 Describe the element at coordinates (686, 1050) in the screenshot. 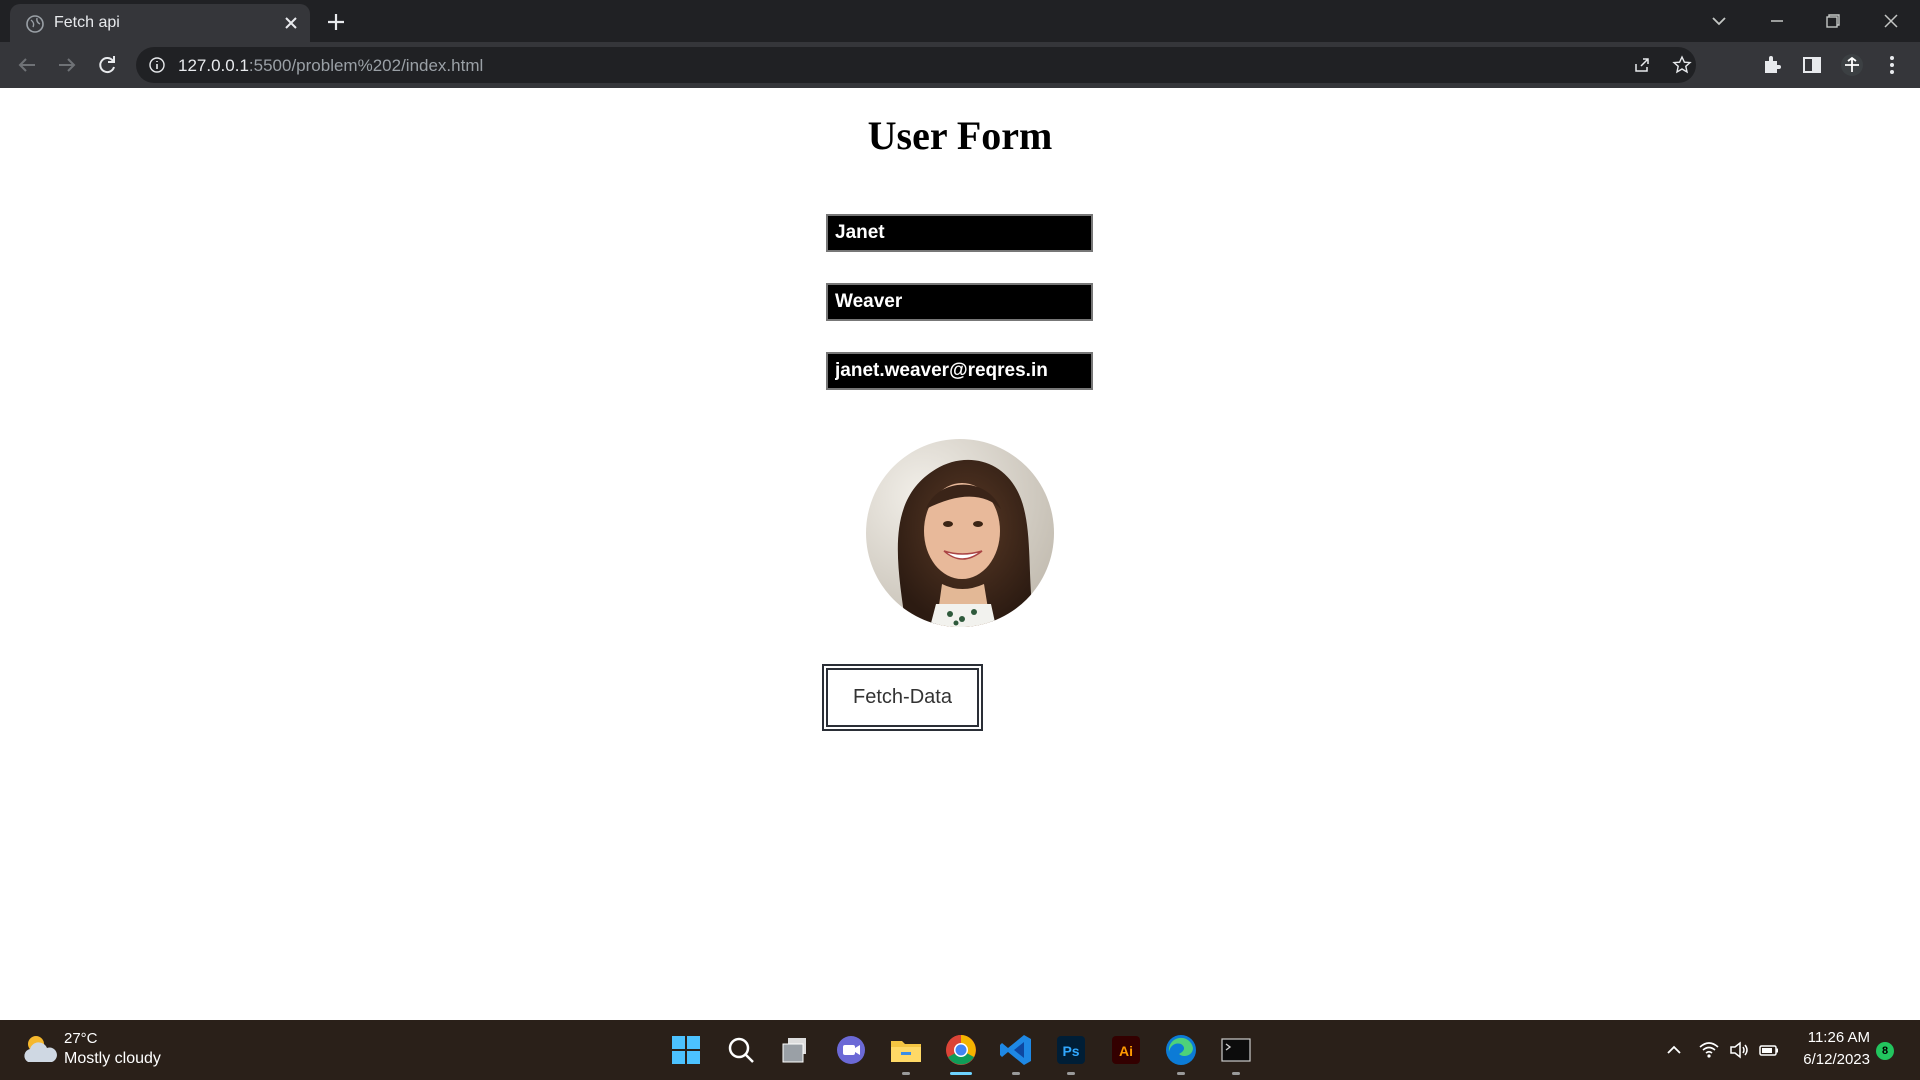

I see `start-icon` at that location.